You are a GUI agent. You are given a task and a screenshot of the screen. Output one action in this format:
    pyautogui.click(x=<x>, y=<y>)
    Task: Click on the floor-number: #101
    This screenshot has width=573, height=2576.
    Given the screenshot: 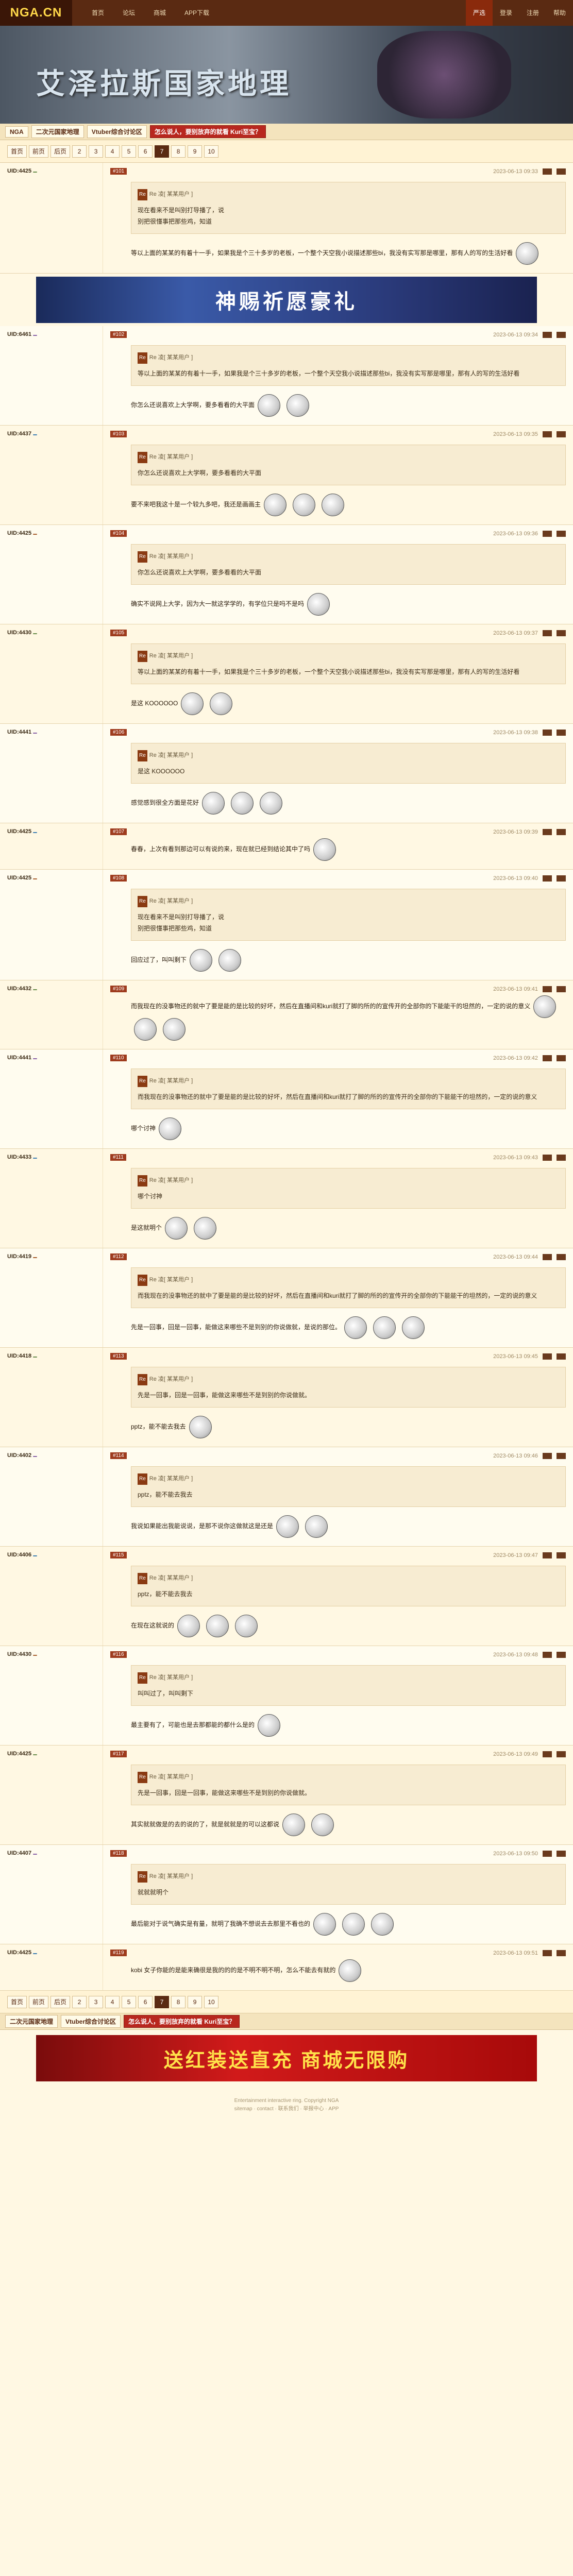 What is the action you would take?
    pyautogui.click(x=118, y=171)
    